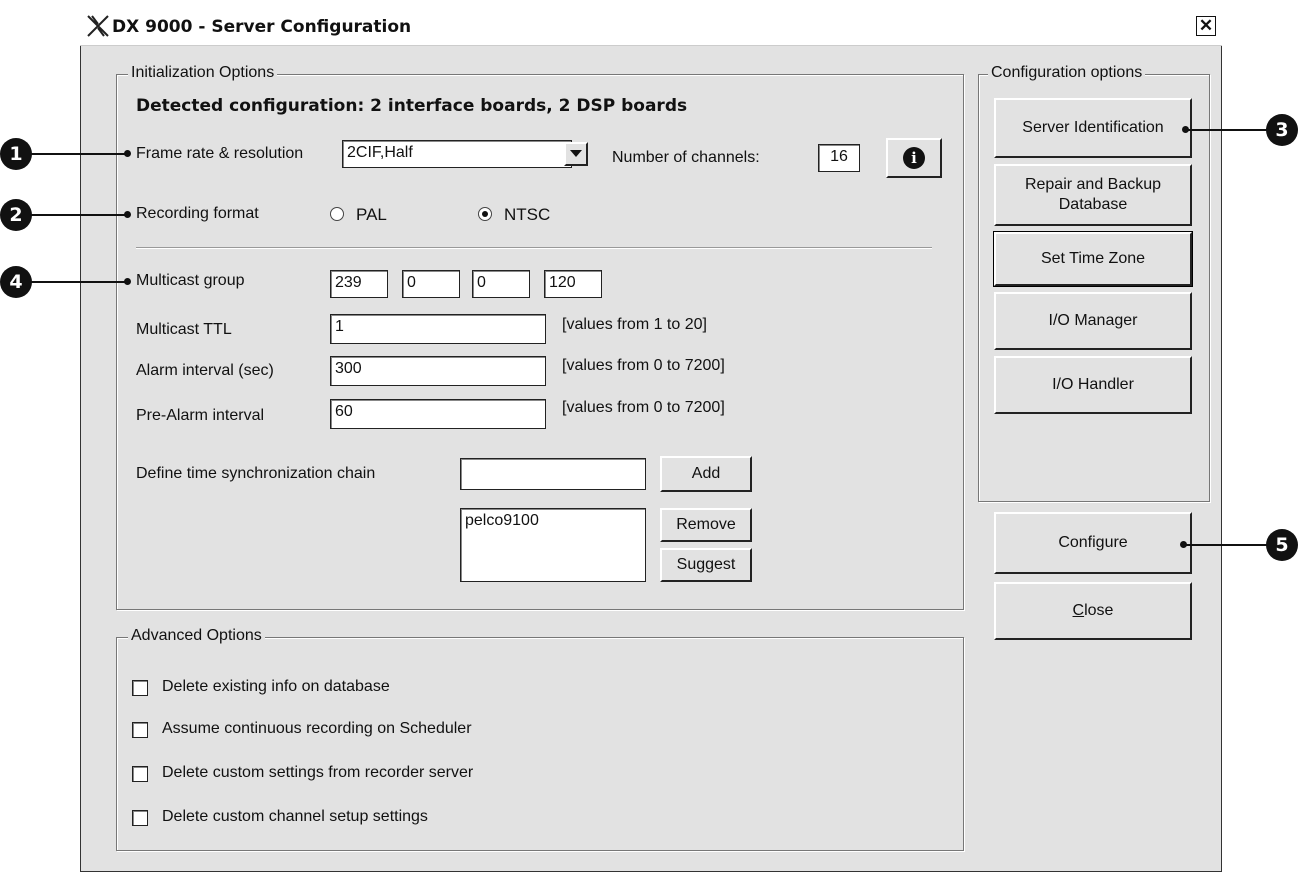 This screenshot has width=1302, height=882. Describe the element at coordinates (1067, 73) in the screenshot. I see `configuration-options-legend: Configuration options` at that location.